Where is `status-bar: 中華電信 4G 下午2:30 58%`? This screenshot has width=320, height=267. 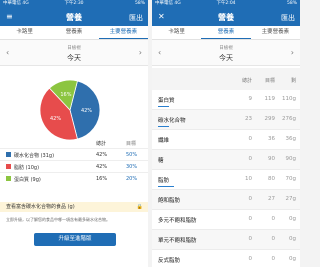
status-bar: 中華電信 4G 下午2:30 58% is located at coordinates (74, 4).